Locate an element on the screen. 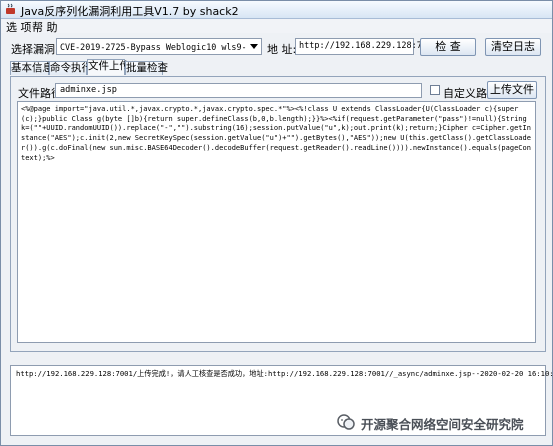 The height and width of the screenshot is (446, 553). vuln-select-label: 选择漏洞: is located at coordinates (35, 49).